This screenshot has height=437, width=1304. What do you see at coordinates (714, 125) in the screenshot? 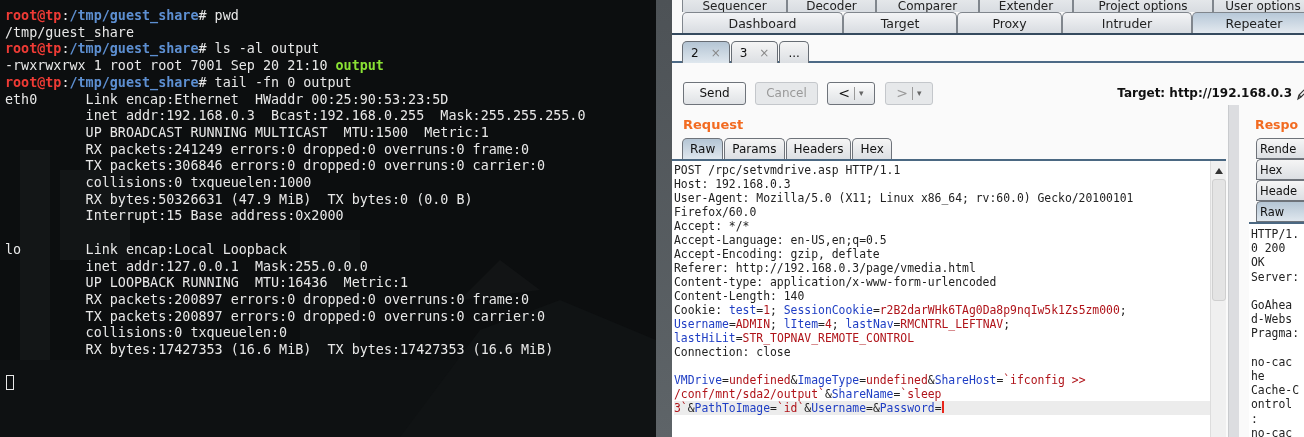
I see `request-heading: Request` at bounding box center [714, 125].